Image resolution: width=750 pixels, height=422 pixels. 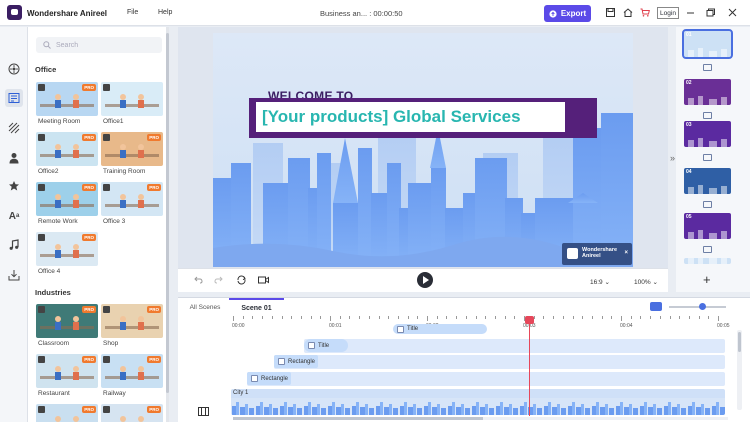 What do you see at coordinates (14, 158) in the screenshot?
I see `character-icon` at bounding box center [14, 158].